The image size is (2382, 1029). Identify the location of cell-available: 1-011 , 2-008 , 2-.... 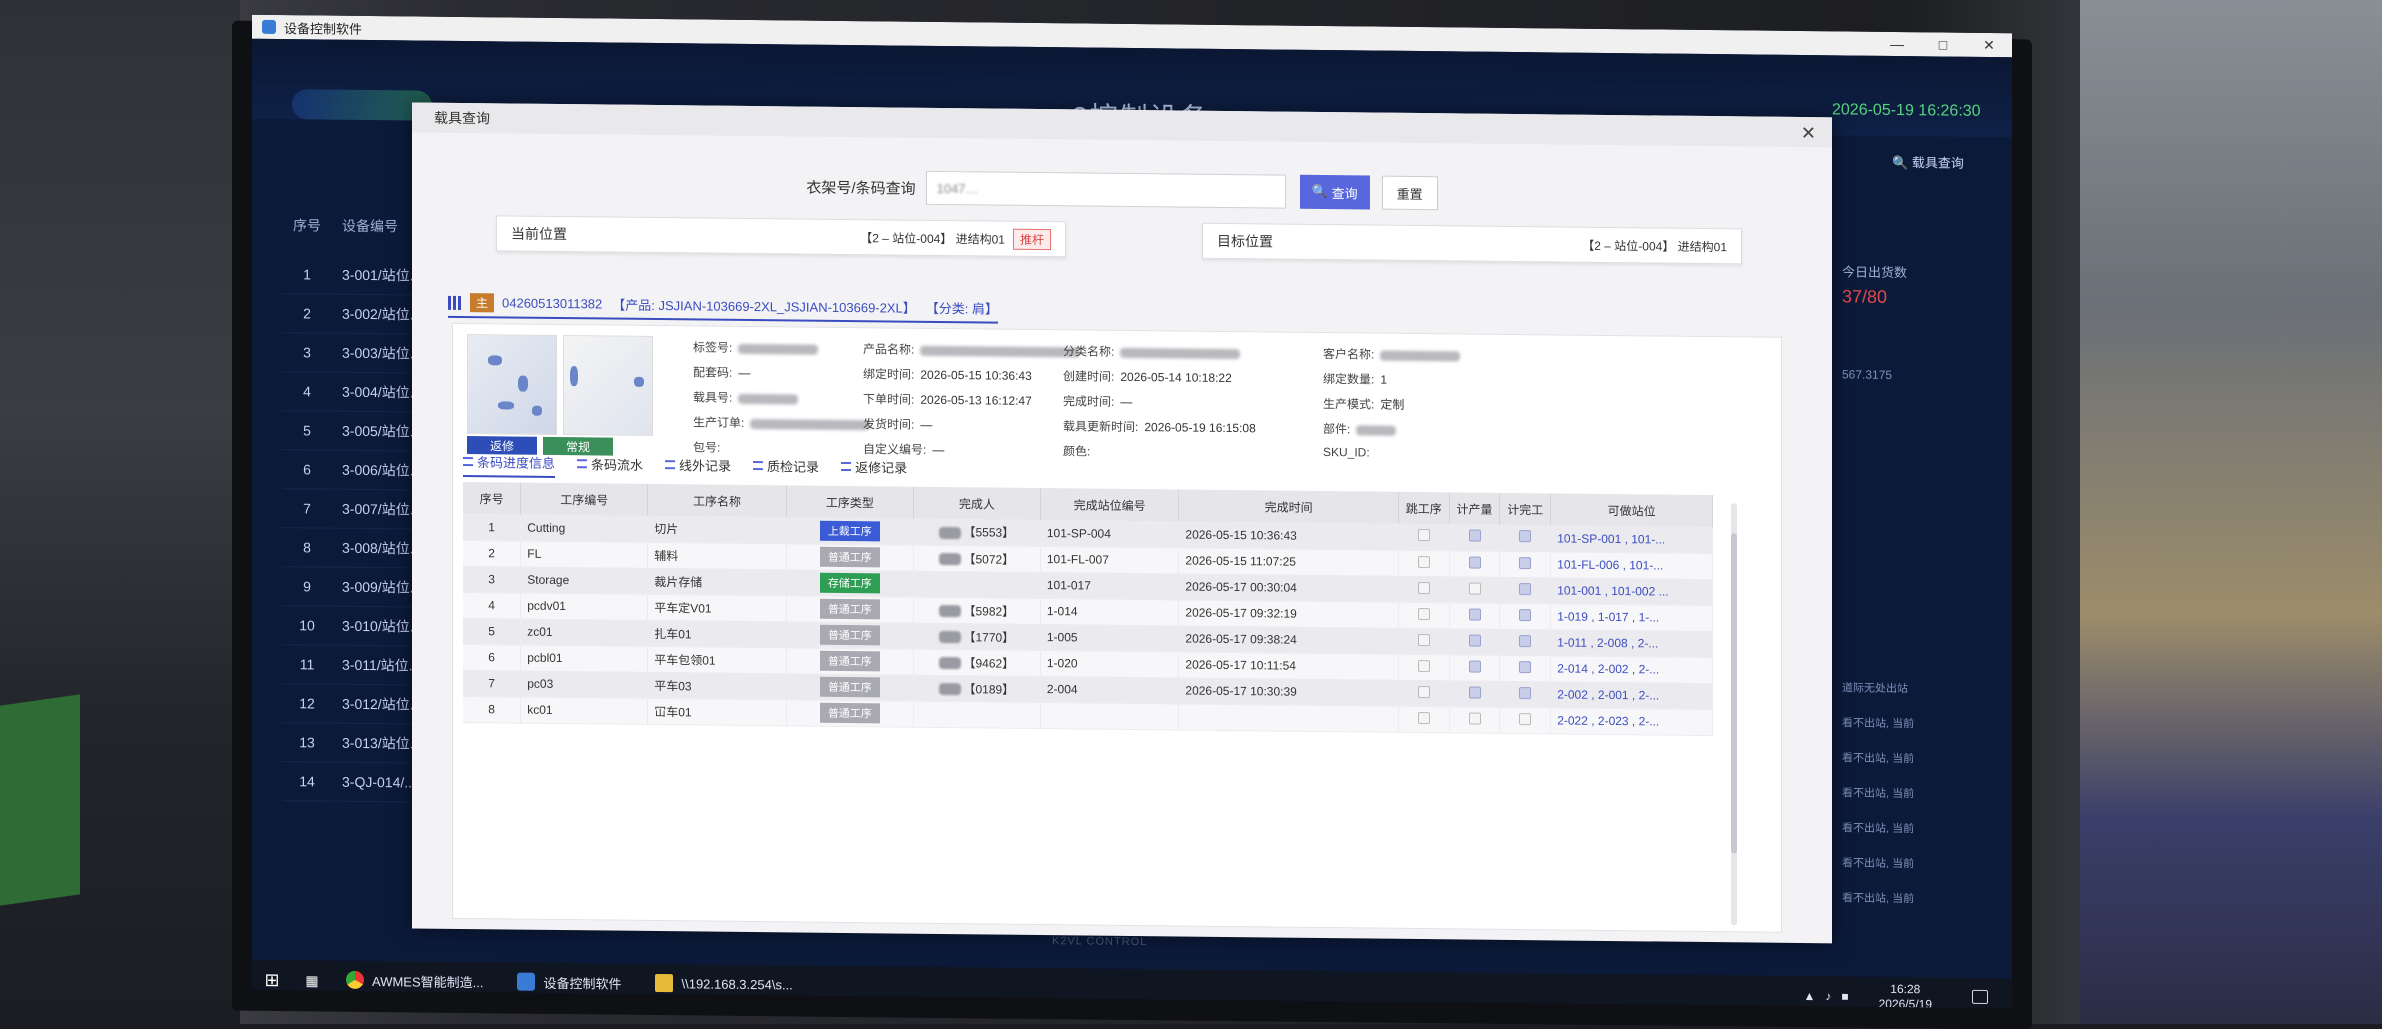
(1631, 643).